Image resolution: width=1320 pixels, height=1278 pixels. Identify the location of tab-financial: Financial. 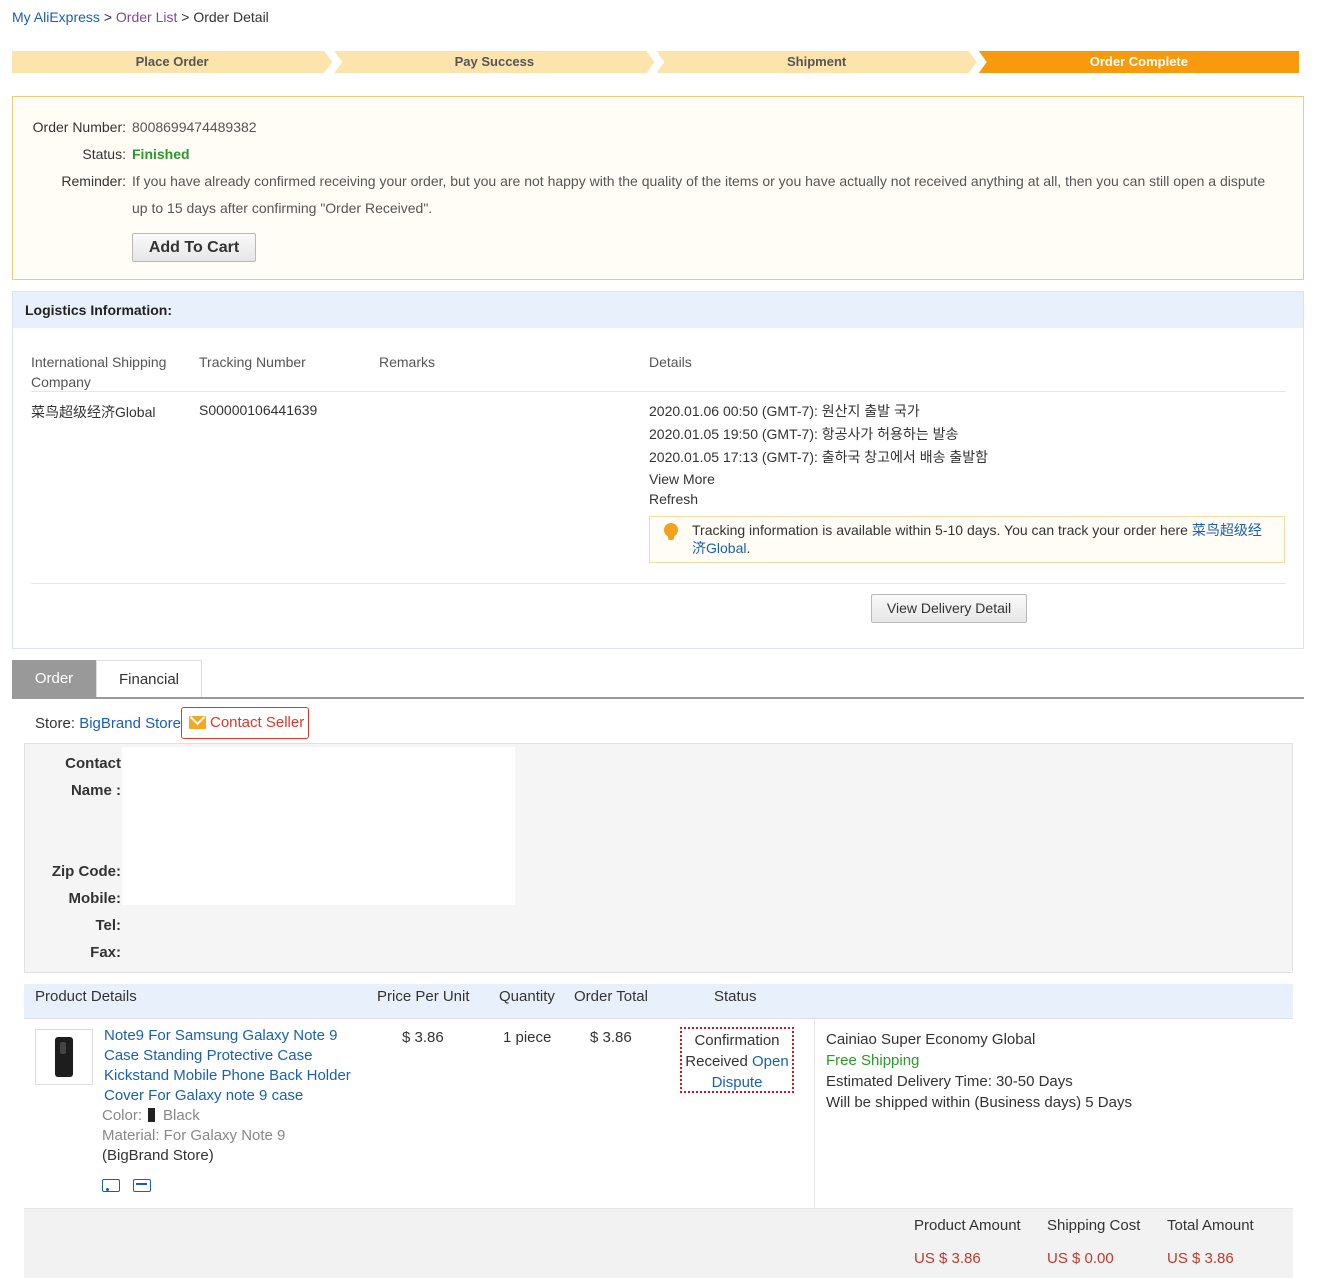
(149, 678).